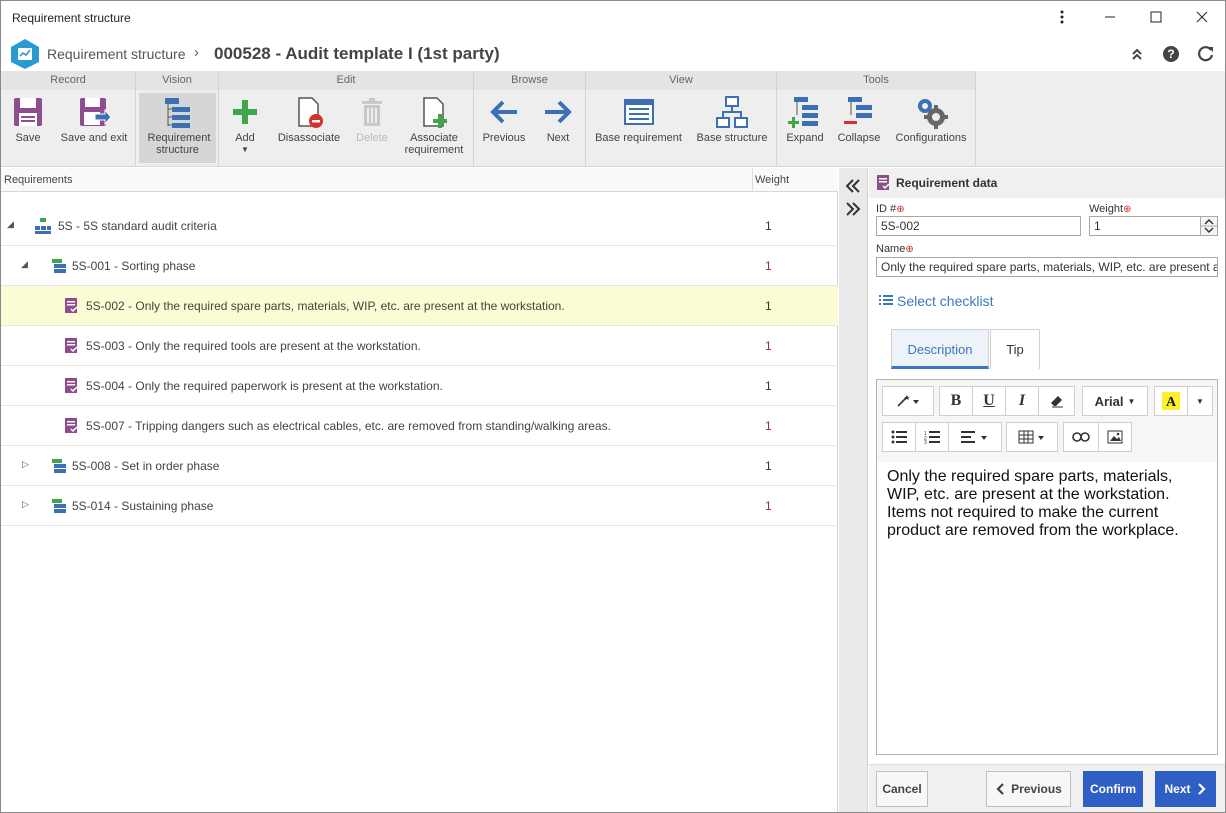 The height and width of the screenshot is (813, 1226). Describe the element at coordinates (853, 209) in the screenshot. I see `collapse-right-icon` at that location.